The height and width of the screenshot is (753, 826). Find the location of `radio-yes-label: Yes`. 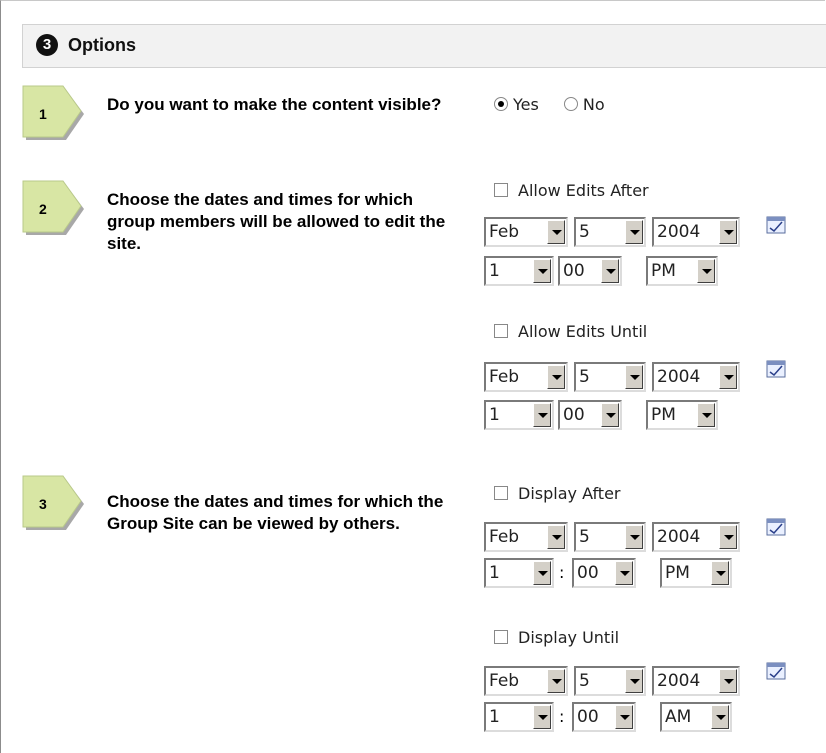

radio-yes-label: Yes is located at coordinates (526, 104).